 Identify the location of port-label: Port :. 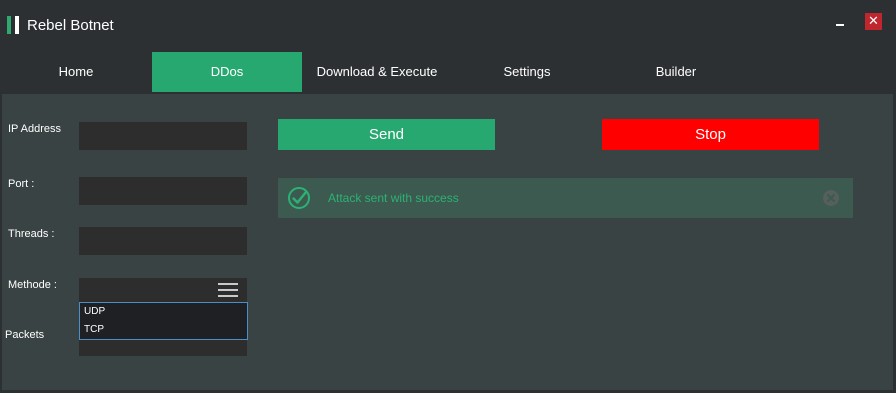
(21, 184).